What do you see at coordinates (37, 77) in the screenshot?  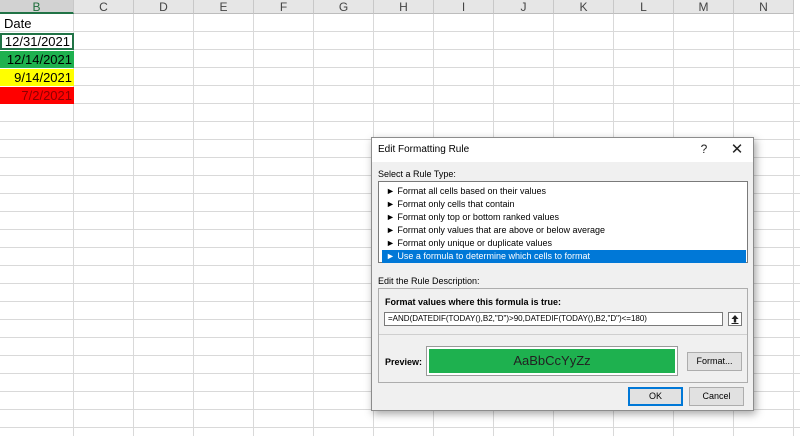 I see `date-cell: 9/14/2021` at bounding box center [37, 77].